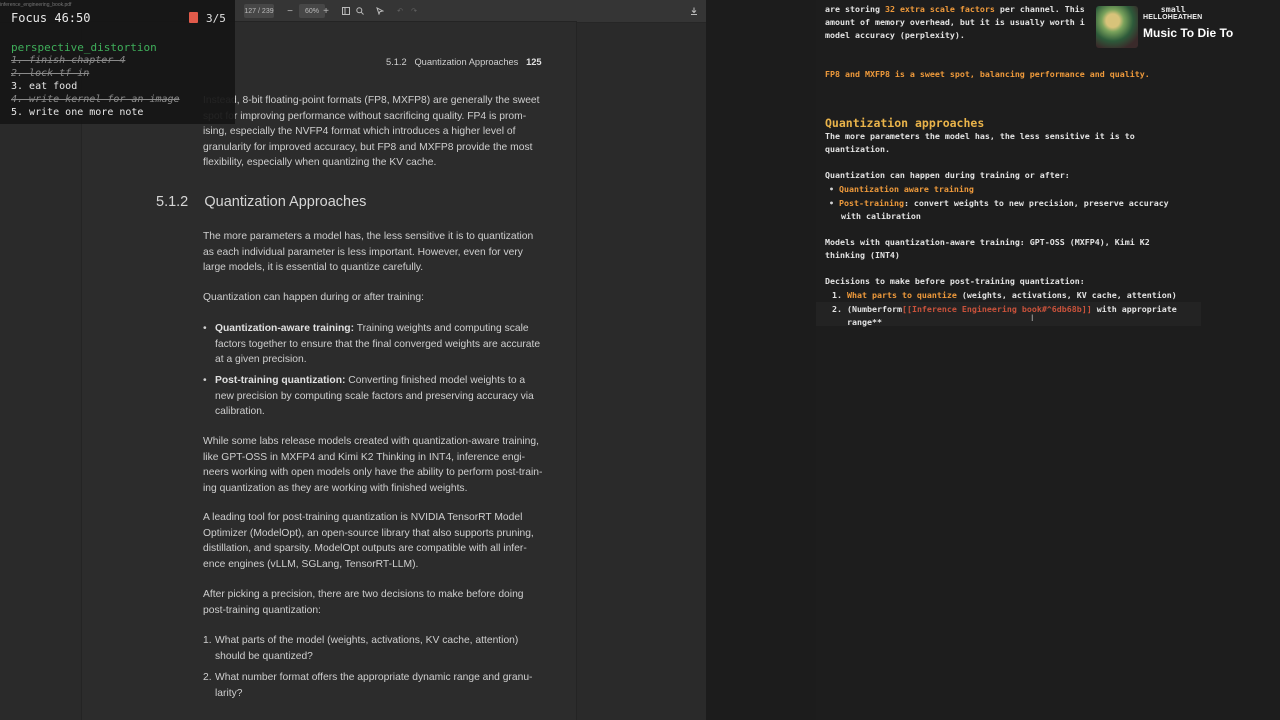  What do you see at coordinates (36, 5) in the screenshot?
I see `file-label: inference_engineering_book.pdf` at bounding box center [36, 5].